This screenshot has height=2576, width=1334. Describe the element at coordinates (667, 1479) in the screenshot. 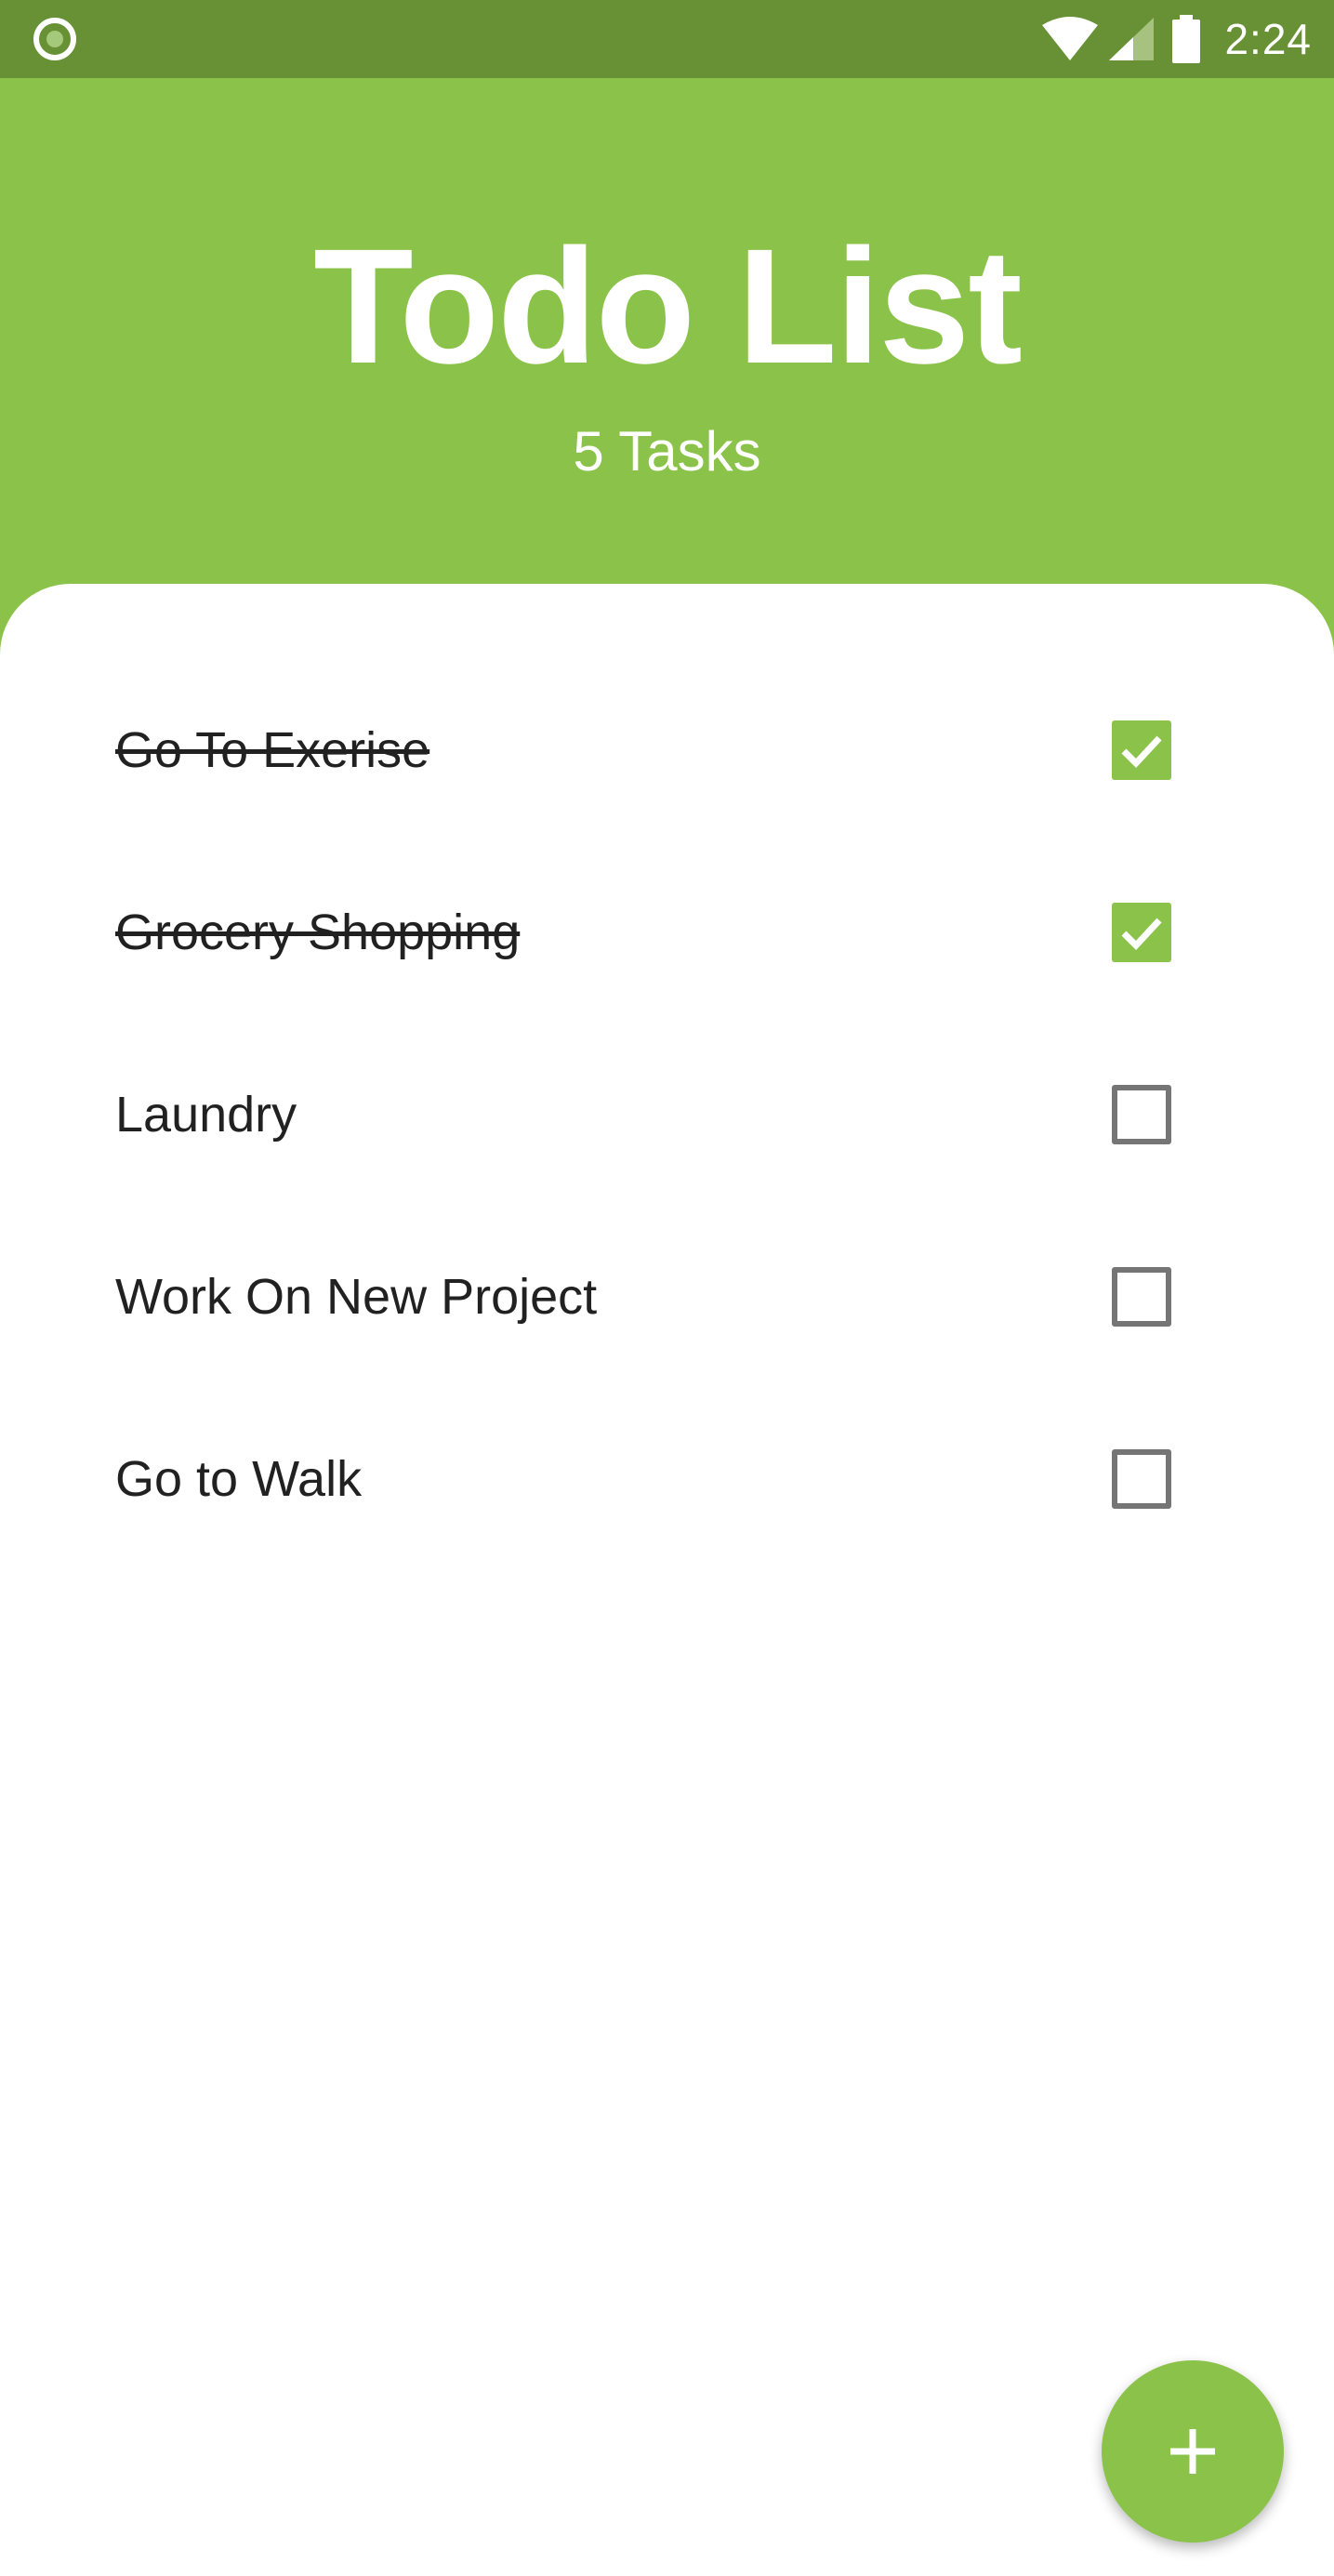

I see `task-item: Go to Walk` at that location.